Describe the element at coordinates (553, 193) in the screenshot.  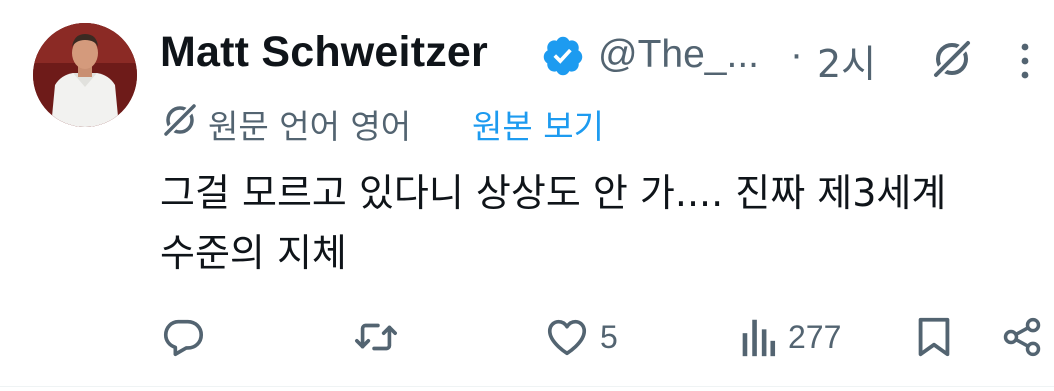
I see `tweet-text-line: 그걸 모르고 있다니 상상도 안 가.... 진짜 제3세계` at that location.